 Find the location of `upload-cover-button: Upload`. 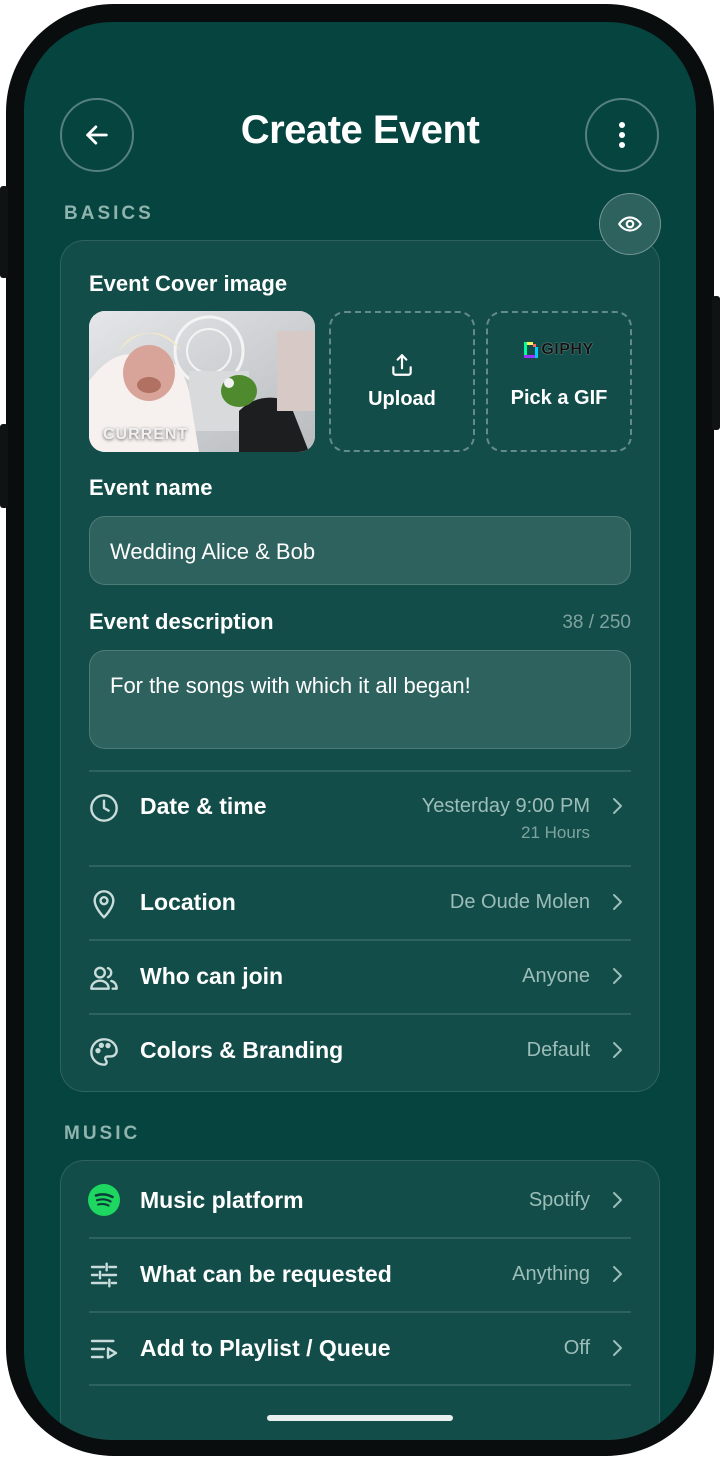

upload-cover-button: Upload is located at coordinates (402, 381).